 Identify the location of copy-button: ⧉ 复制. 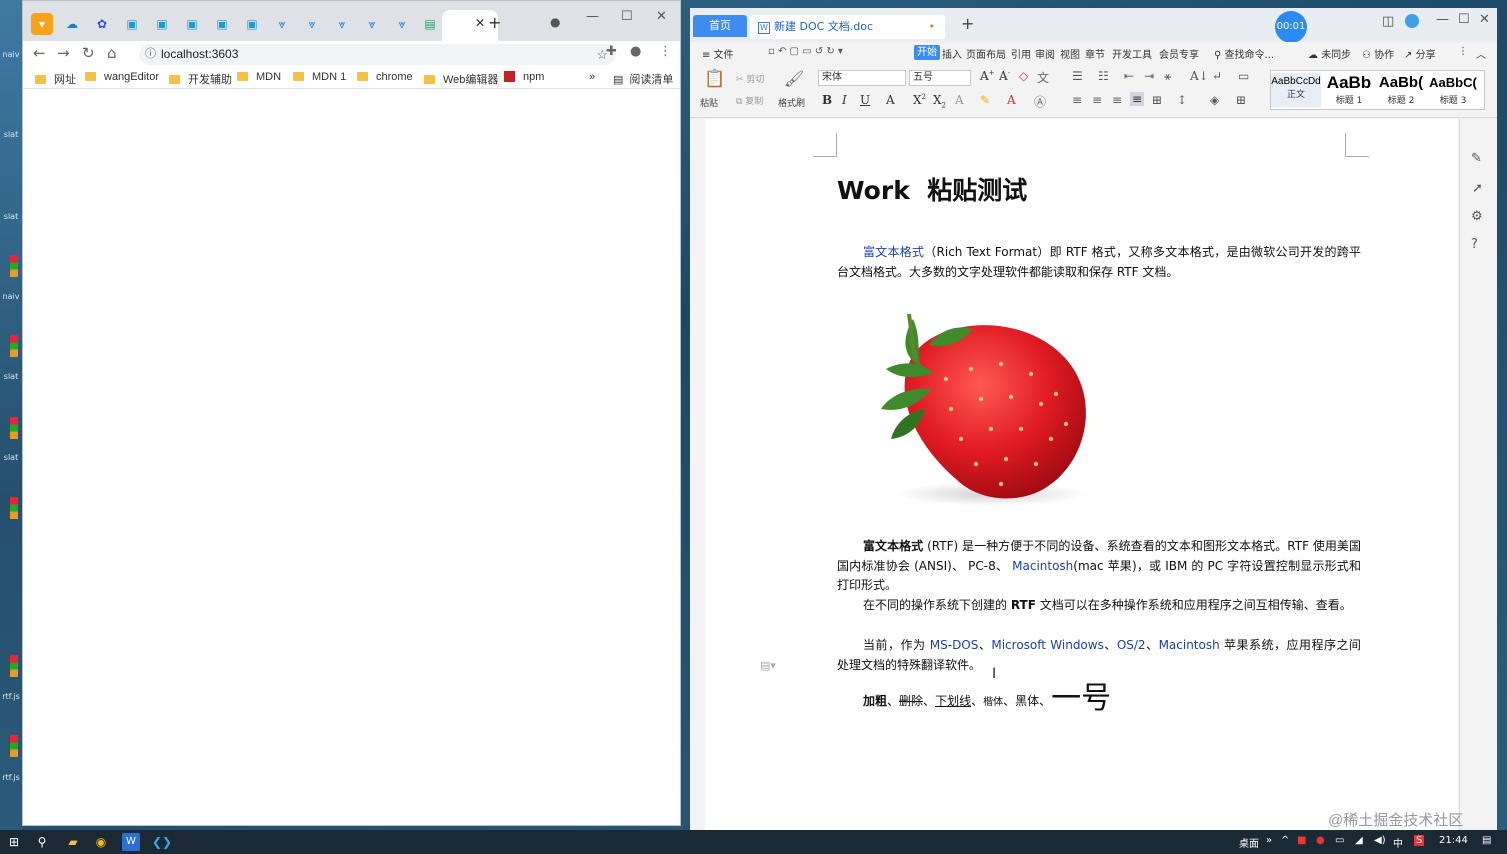
(749, 100).